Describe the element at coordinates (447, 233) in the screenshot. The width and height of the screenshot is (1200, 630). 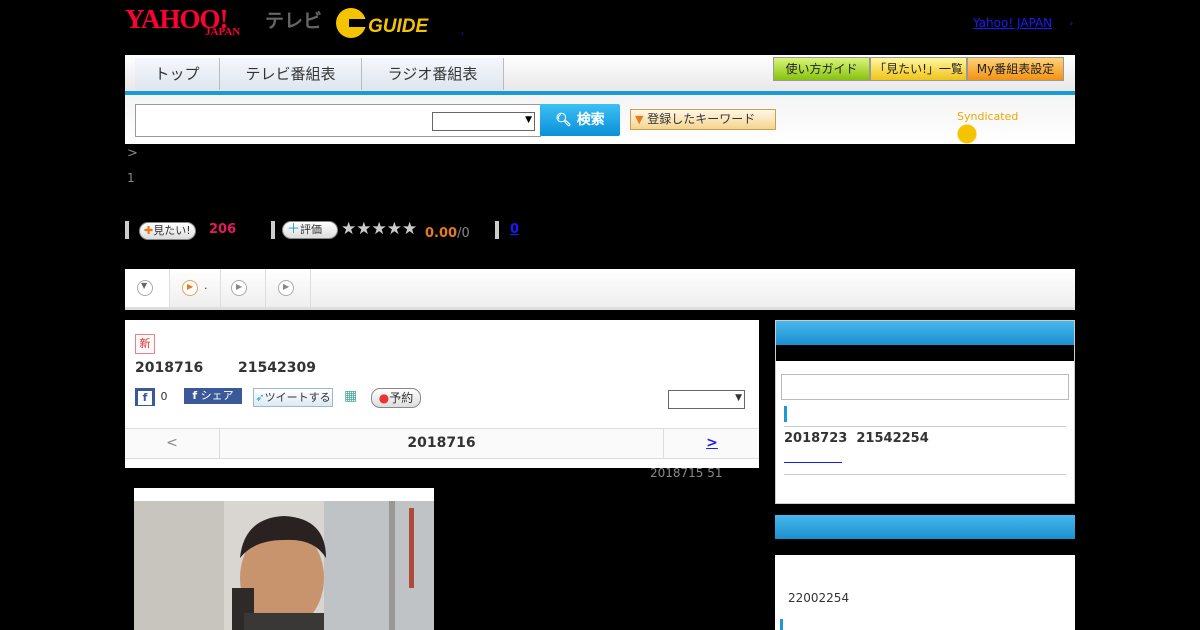
I see `rating-value: 0.00/0` at that location.